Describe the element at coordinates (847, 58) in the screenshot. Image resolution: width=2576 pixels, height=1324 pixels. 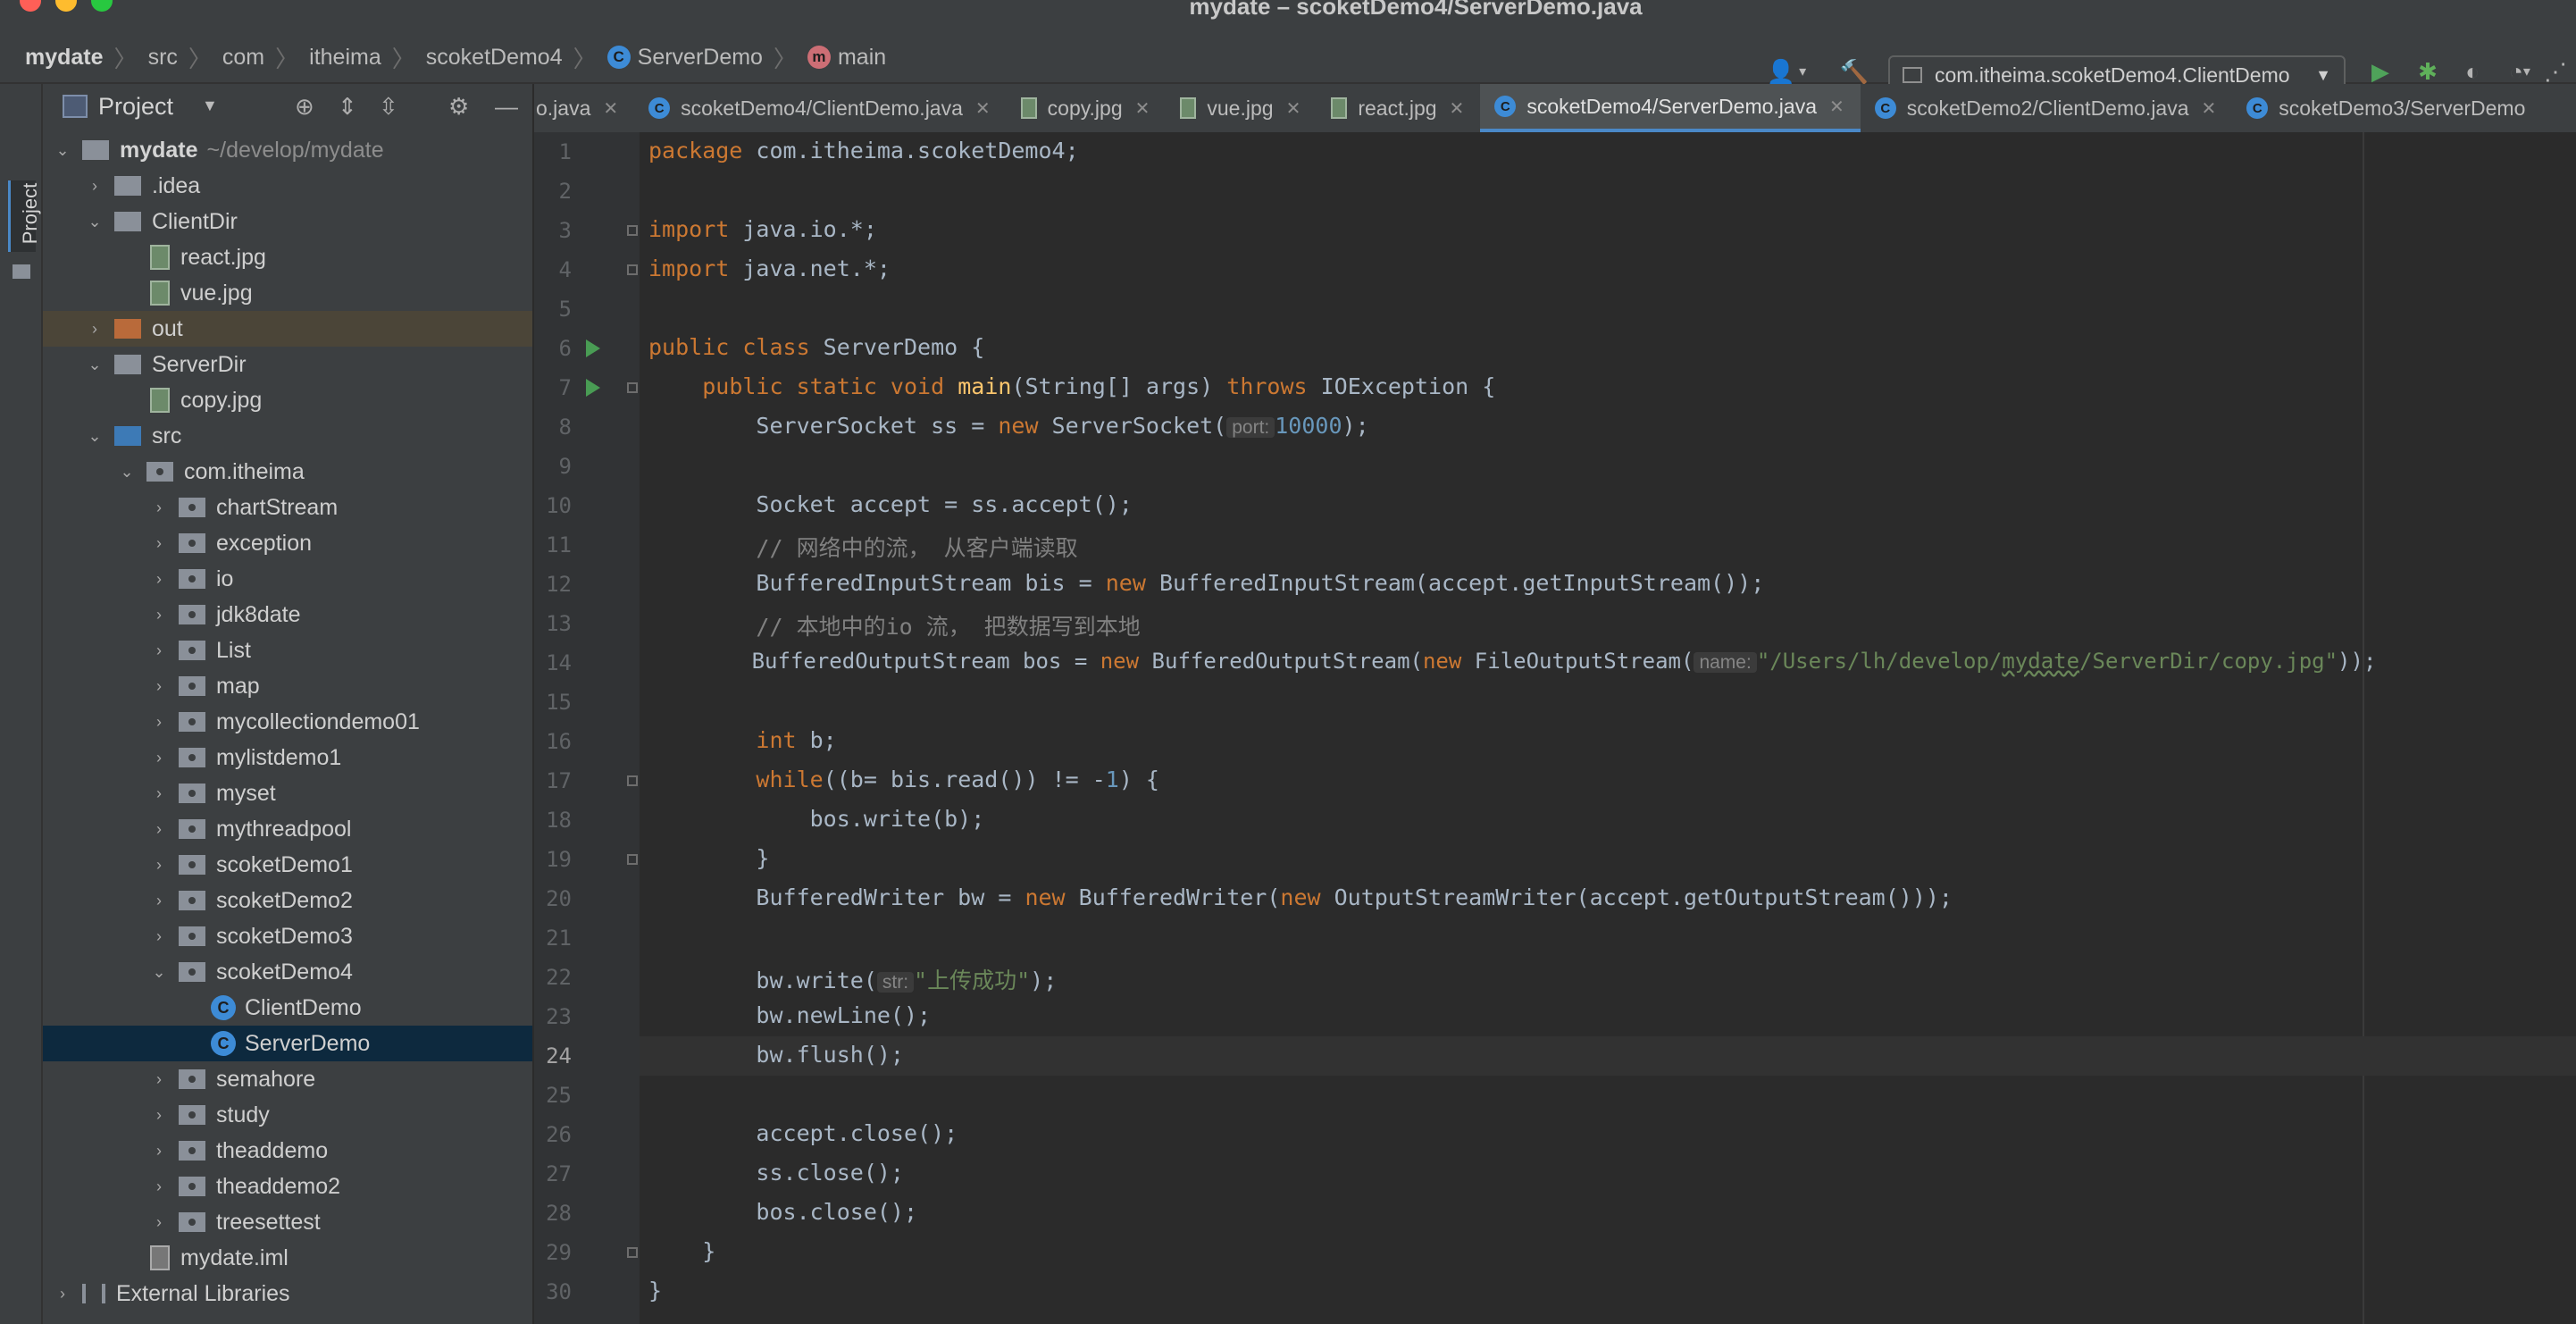
I see `breadcrumb-method: m main` at that location.